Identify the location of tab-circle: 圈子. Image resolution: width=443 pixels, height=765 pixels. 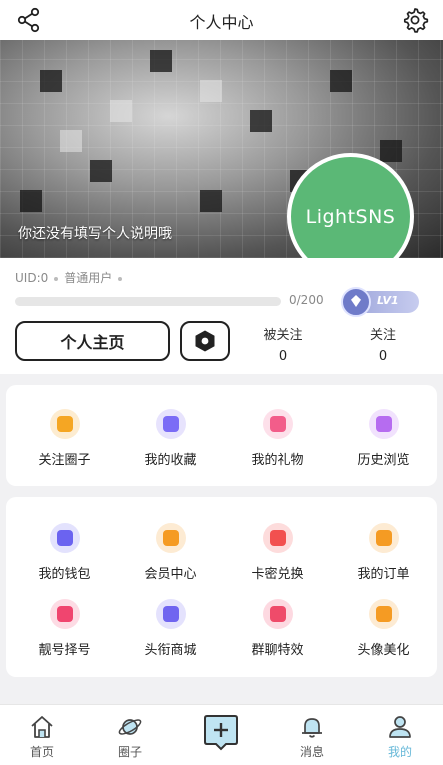
(130, 737).